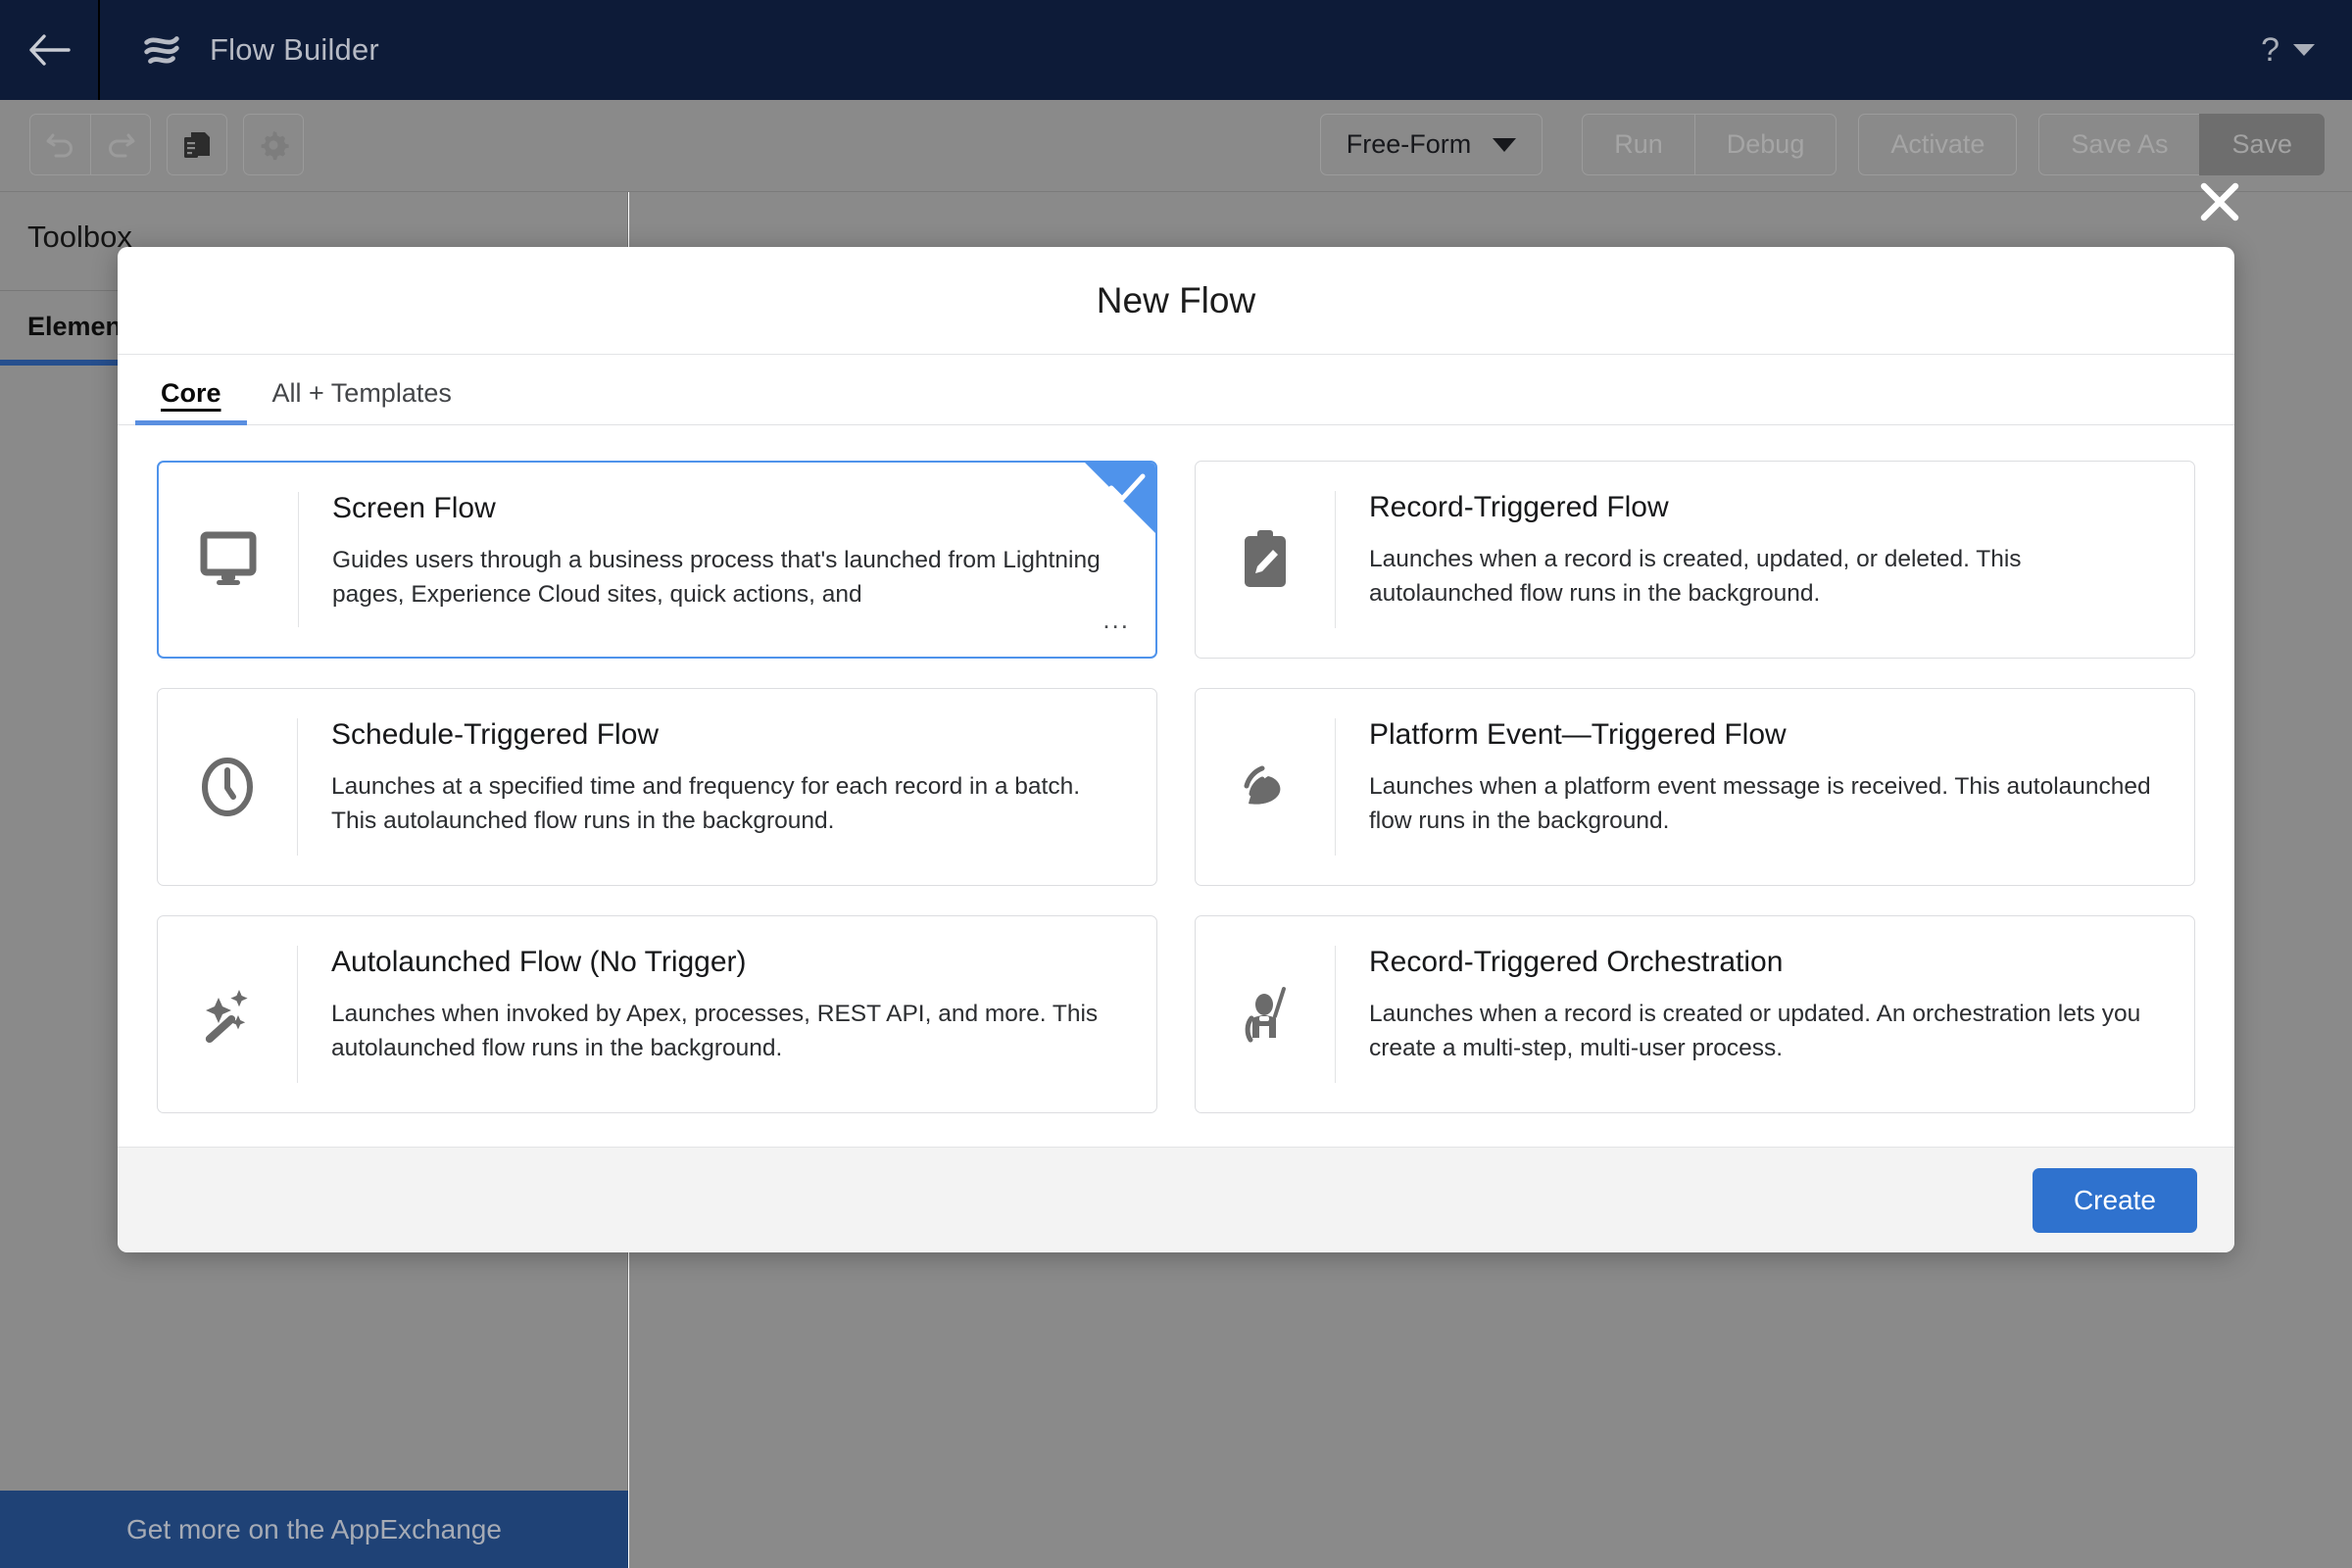 Image resolution: width=2352 pixels, height=1568 pixels. What do you see at coordinates (1765, 144) in the screenshot?
I see `debug-button: Debug` at bounding box center [1765, 144].